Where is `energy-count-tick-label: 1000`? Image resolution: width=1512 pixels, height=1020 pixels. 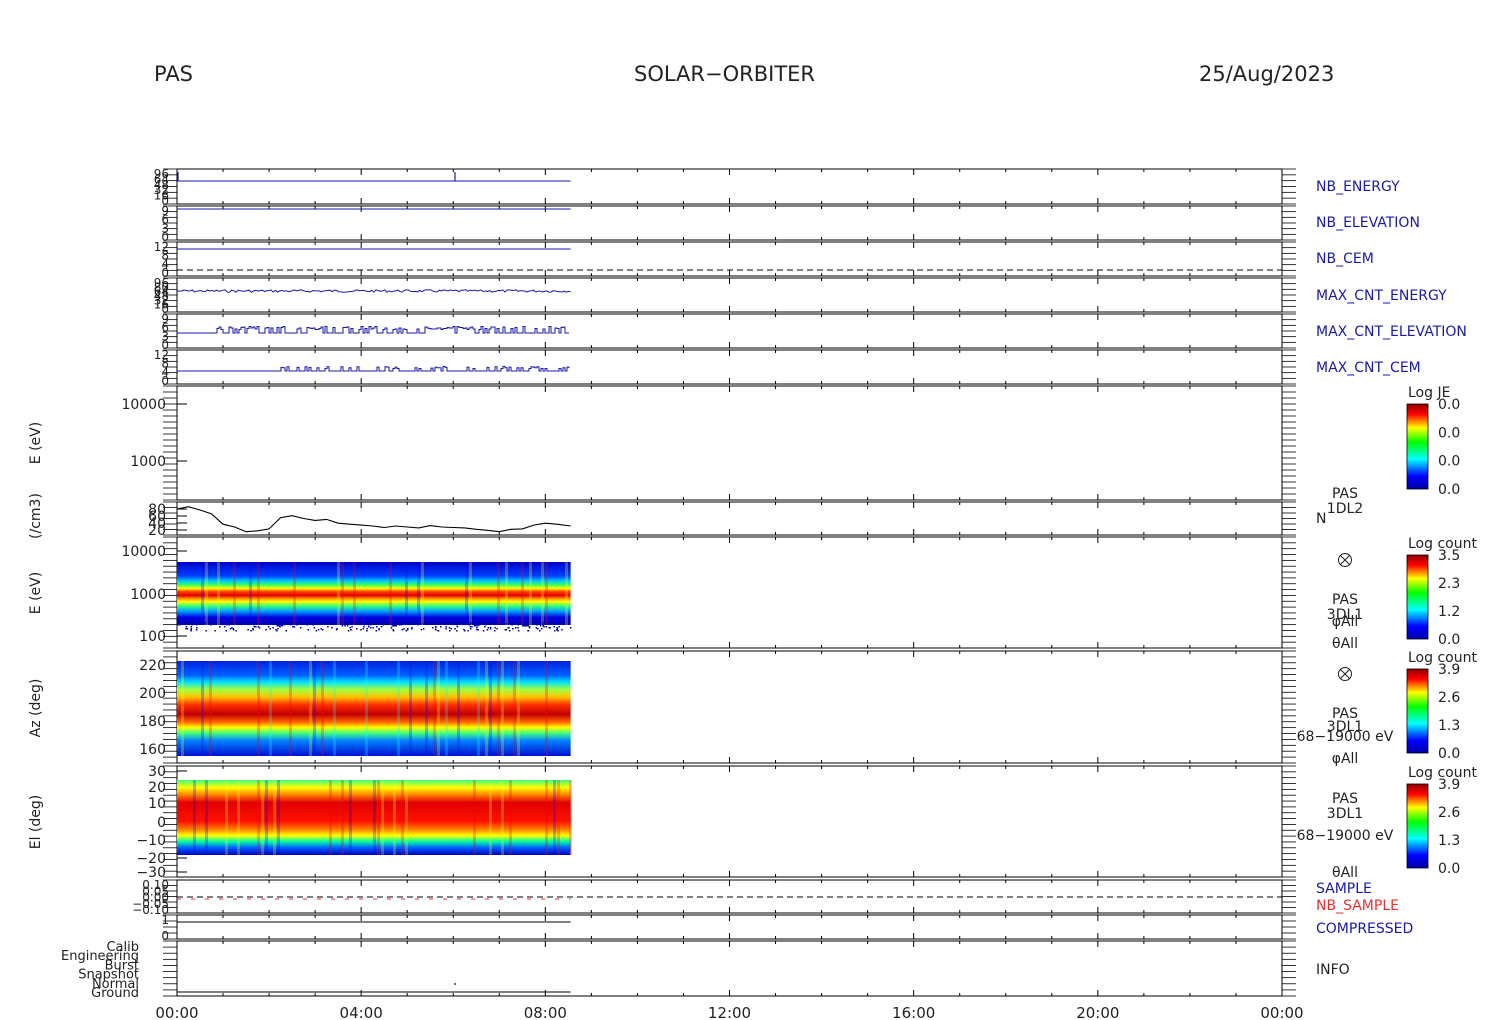 energy-count-tick-label: 1000 is located at coordinates (148, 595).